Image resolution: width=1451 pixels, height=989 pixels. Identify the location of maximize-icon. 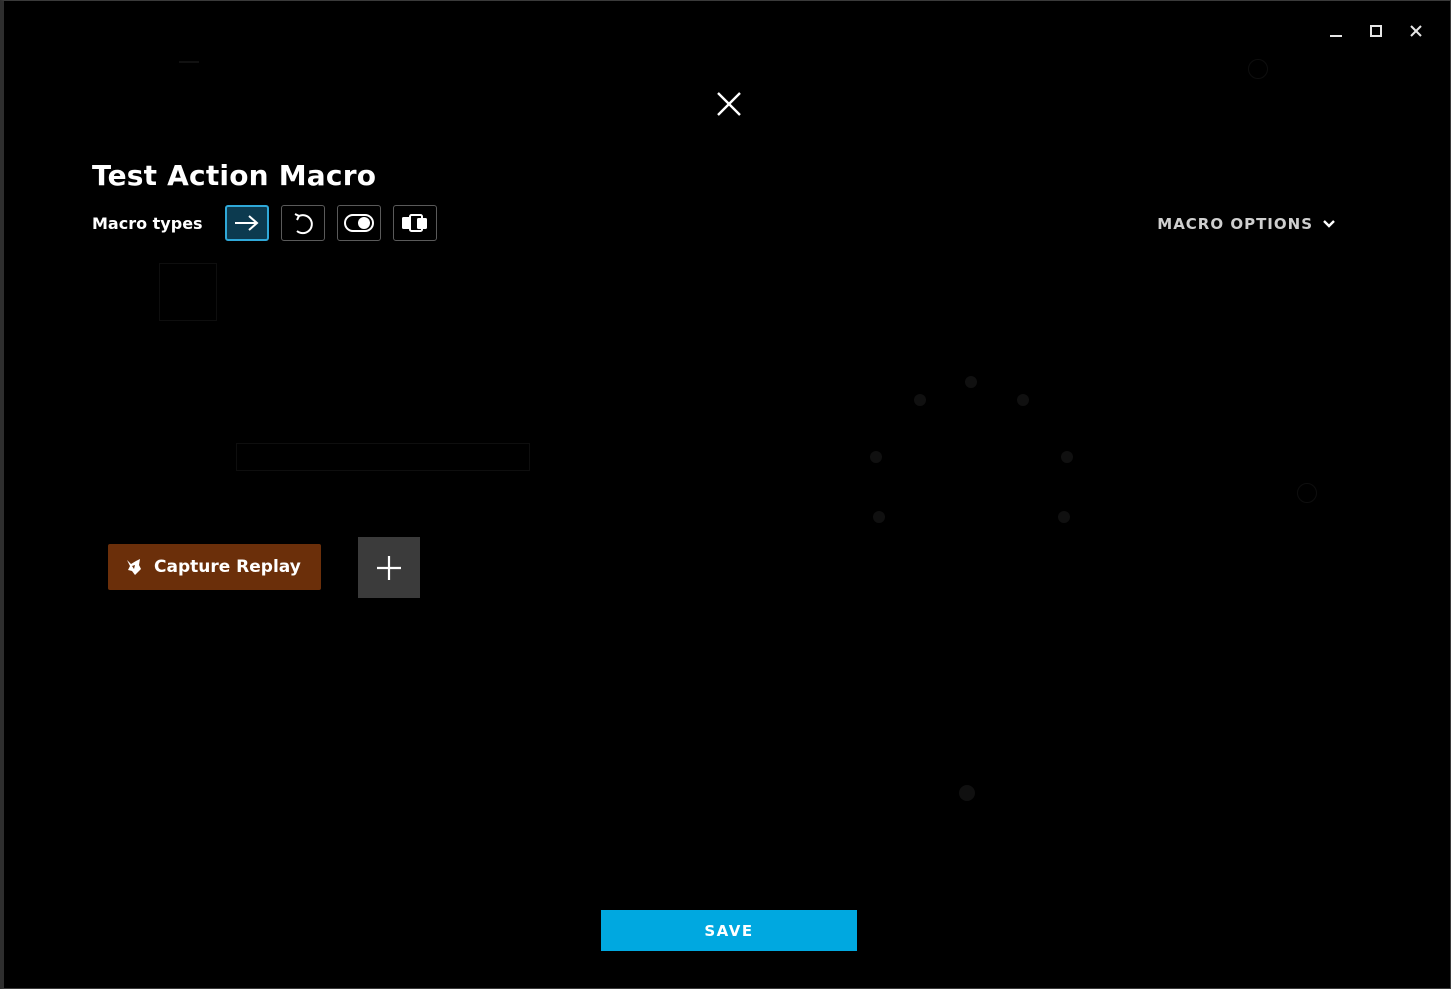
(1376, 31).